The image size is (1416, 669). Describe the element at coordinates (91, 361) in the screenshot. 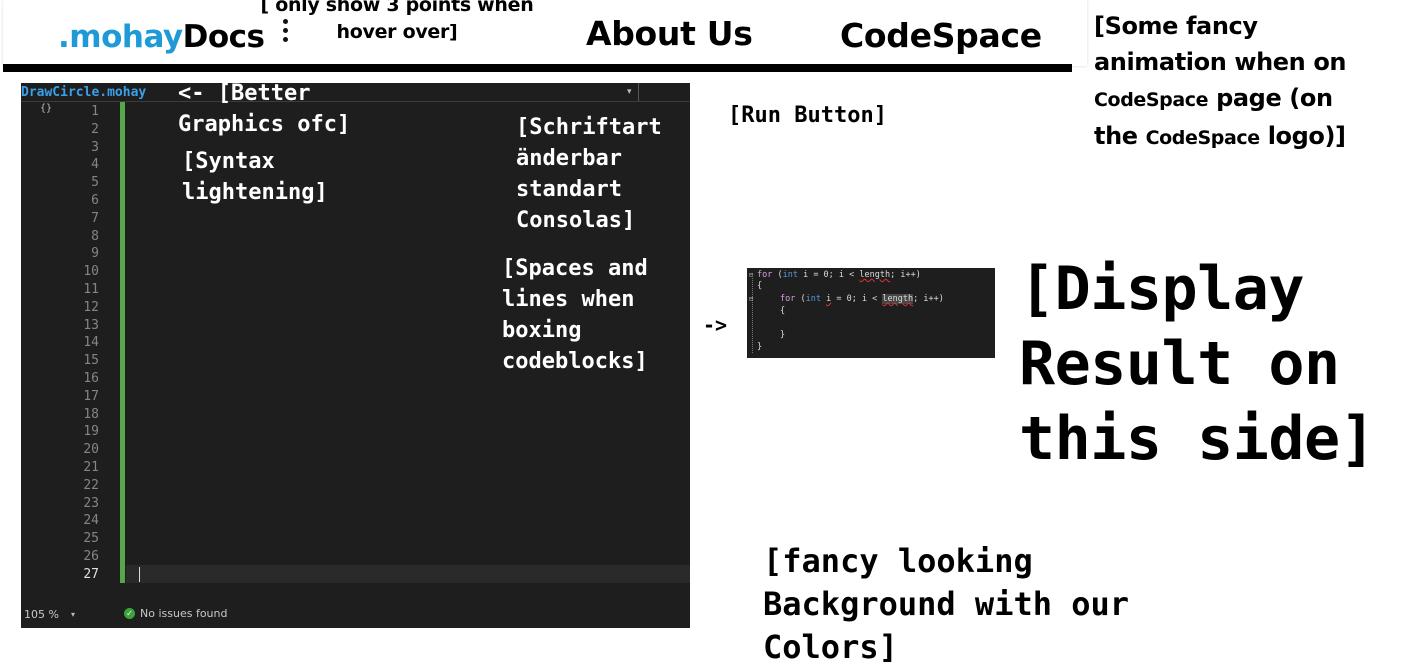

I see `line-number: 15` at that location.